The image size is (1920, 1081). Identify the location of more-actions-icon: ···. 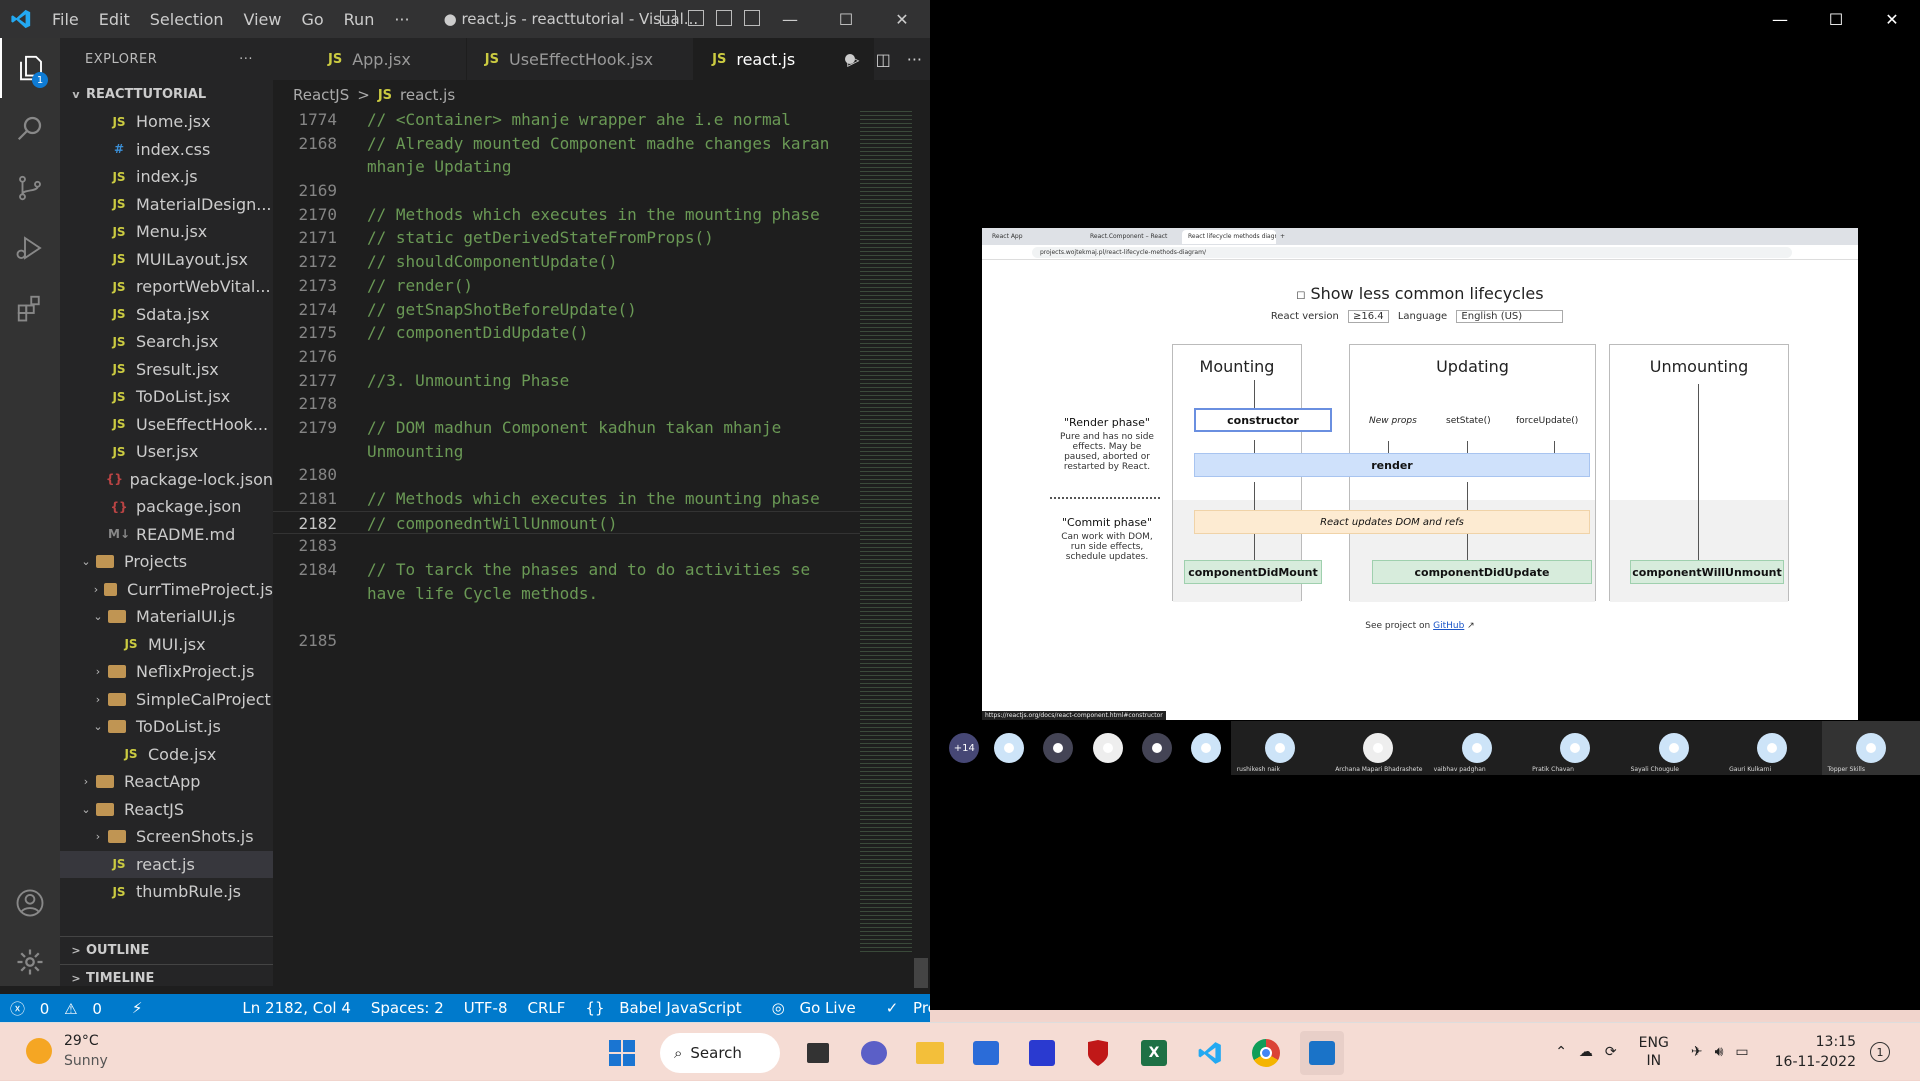
(914, 59).